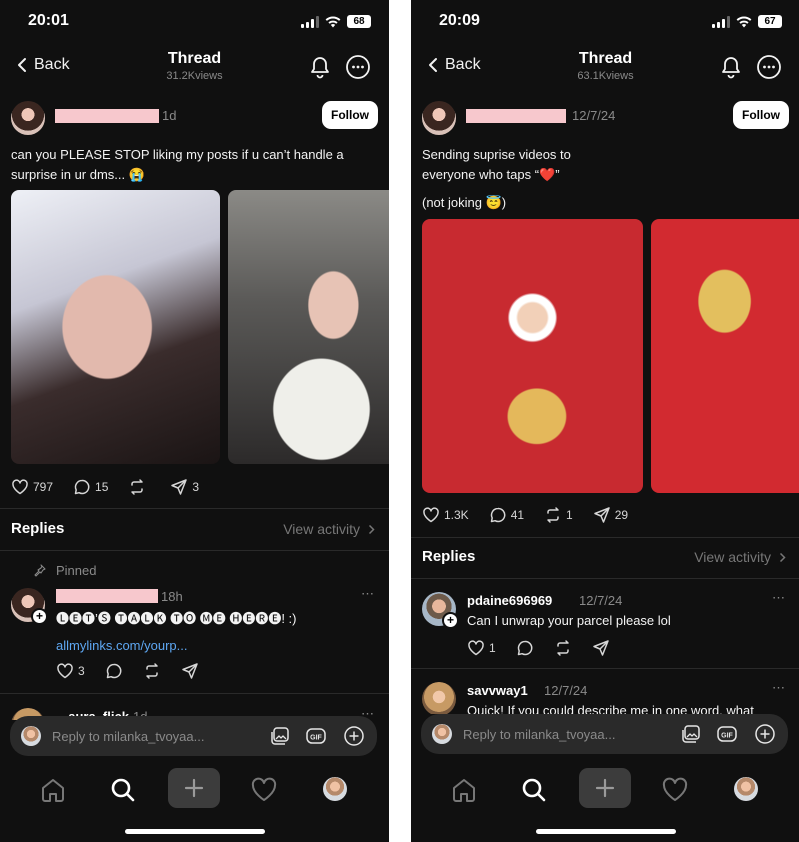 Image resolution: width=799 pixels, height=842 pixels. I want to click on battery-indicator: 68, so click(359, 21).